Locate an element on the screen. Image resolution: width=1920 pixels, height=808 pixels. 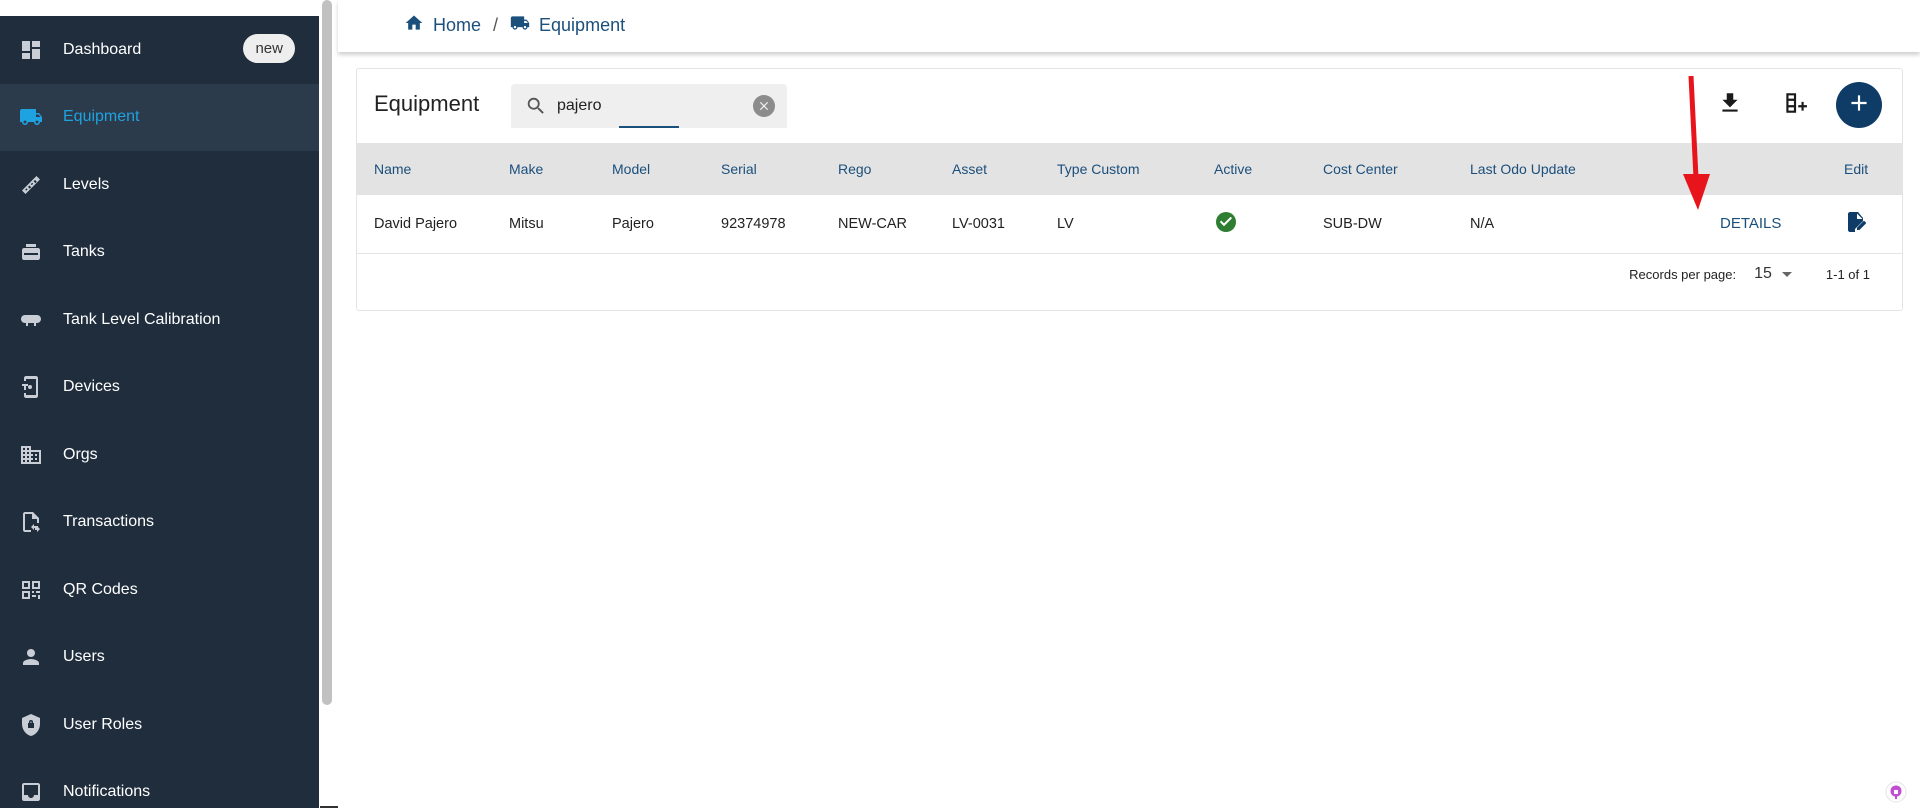
column-header-last-odo-update: Last Odo Update is located at coordinates (1551, 169).